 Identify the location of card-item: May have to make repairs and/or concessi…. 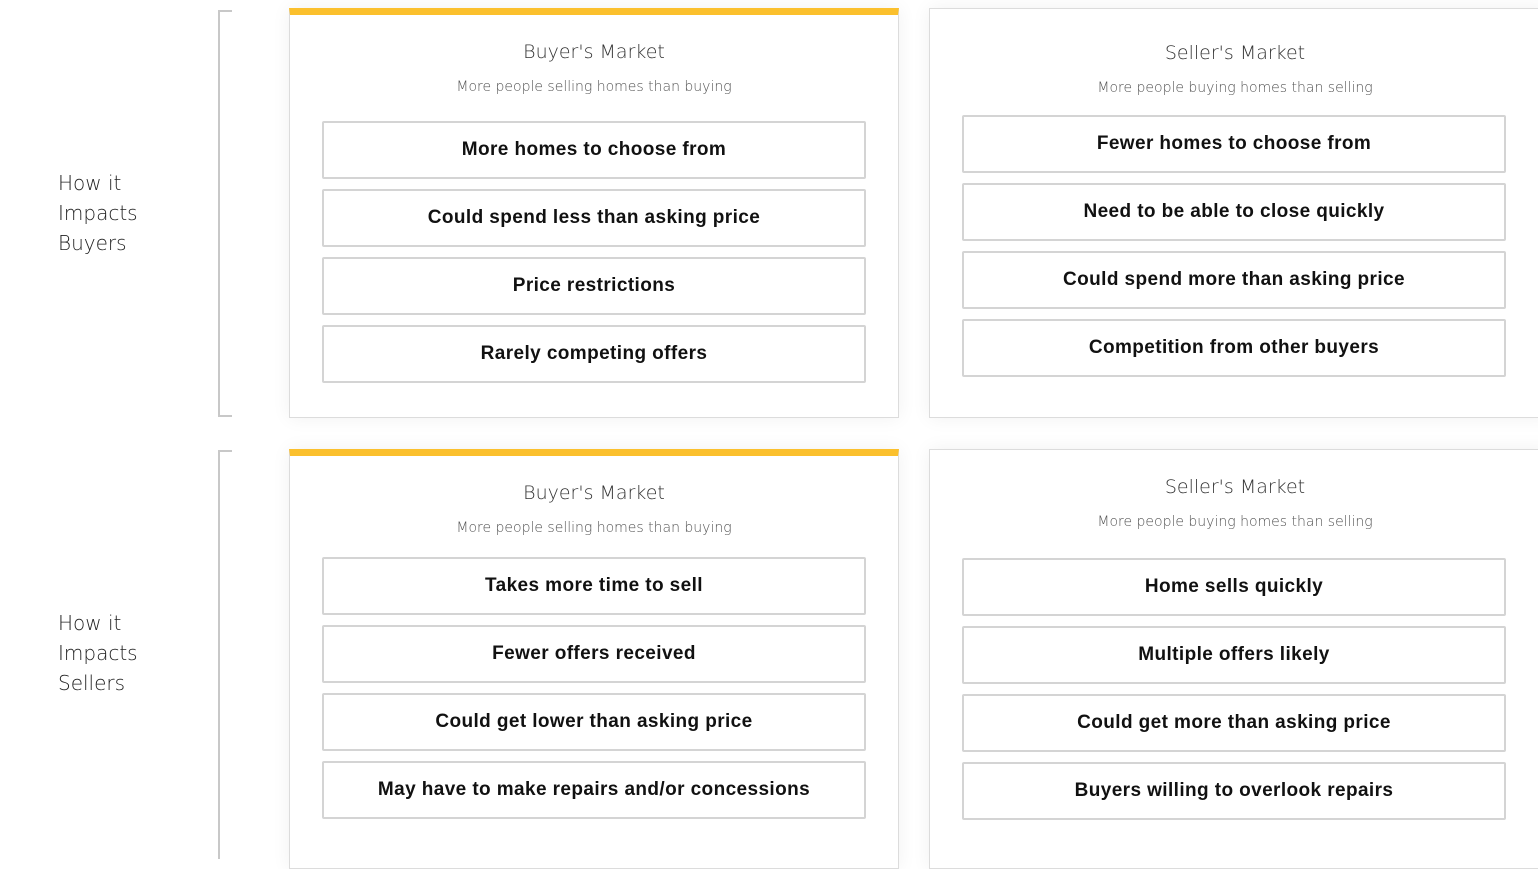
(594, 790).